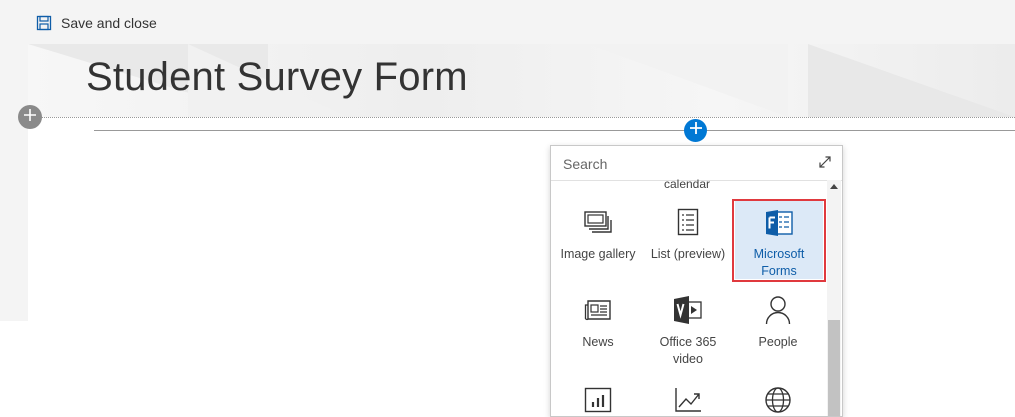 This screenshot has height=417, width=1015. Describe the element at coordinates (507, 22) in the screenshot. I see `command-bar: Save and close` at that location.